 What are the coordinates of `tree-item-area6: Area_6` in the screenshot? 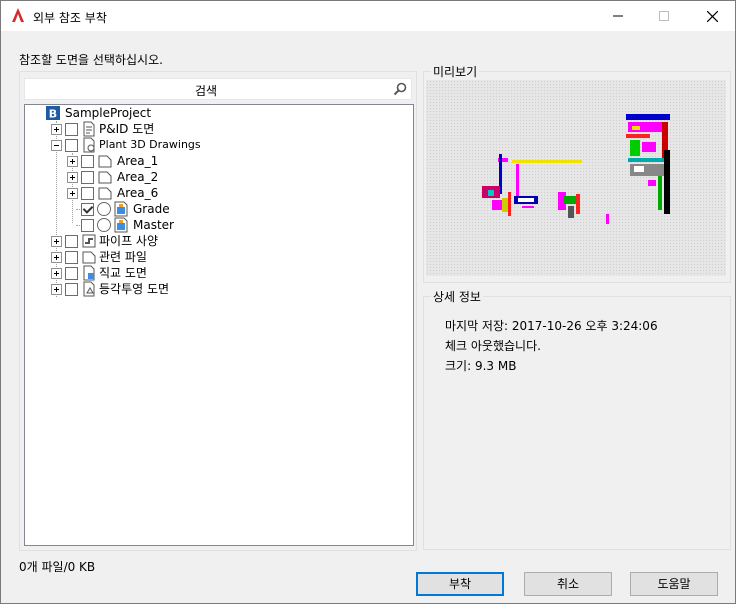 It's located at (127, 193).